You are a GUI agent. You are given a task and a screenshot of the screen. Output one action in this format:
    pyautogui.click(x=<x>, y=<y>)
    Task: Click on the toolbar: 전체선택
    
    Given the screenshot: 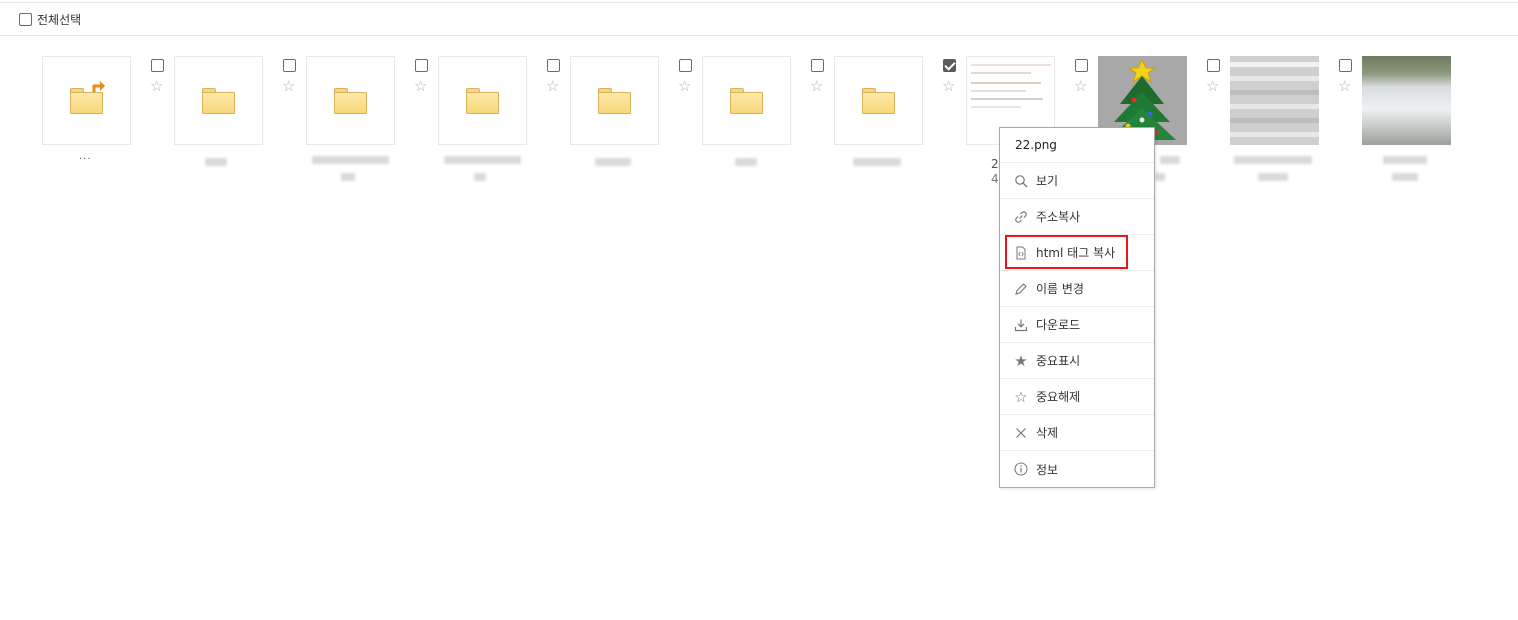 What is the action you would take?
    pyautogui.click(x=50, y=19)
    